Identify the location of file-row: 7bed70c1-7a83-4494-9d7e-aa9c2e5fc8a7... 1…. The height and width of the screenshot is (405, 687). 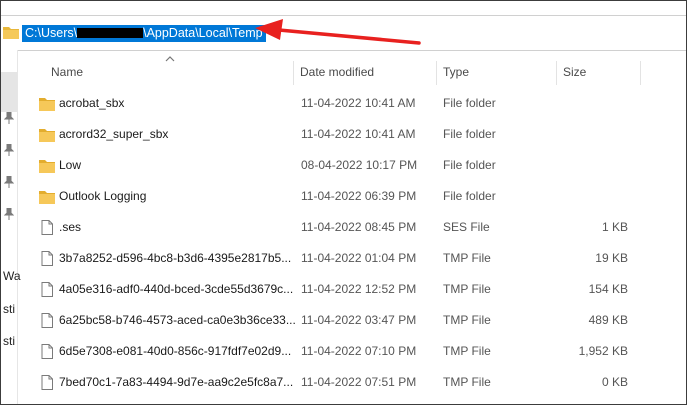
(352, 382).